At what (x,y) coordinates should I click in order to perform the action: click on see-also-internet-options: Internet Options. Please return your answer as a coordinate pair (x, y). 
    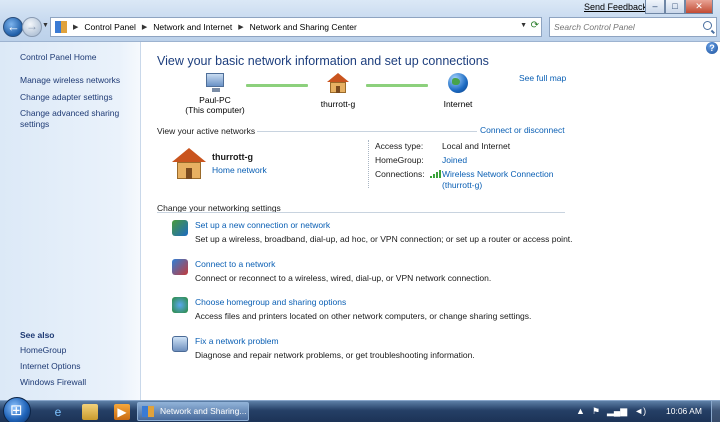
    Looking at the image, I should click on (75, 366).